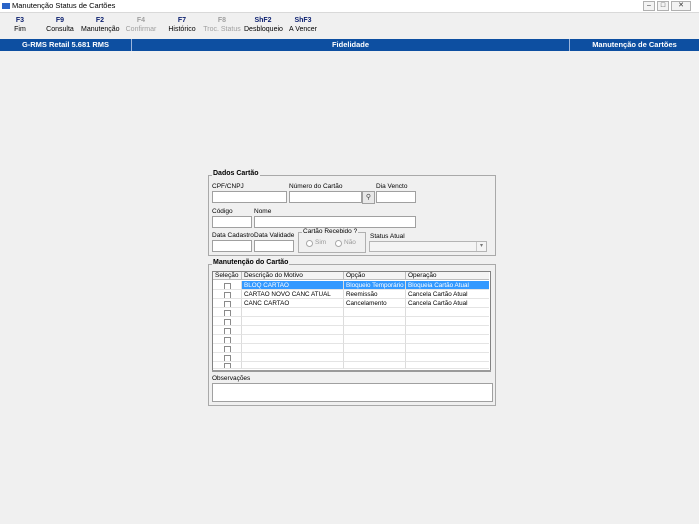  I want to click on opcao-cell: Cancelamento, so click(375, 303).